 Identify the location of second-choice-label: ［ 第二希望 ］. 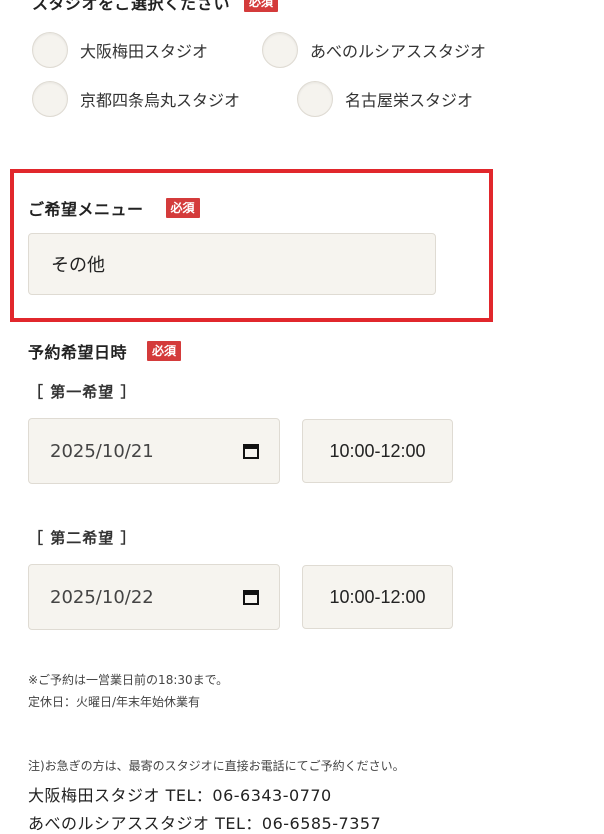
(82, 538).